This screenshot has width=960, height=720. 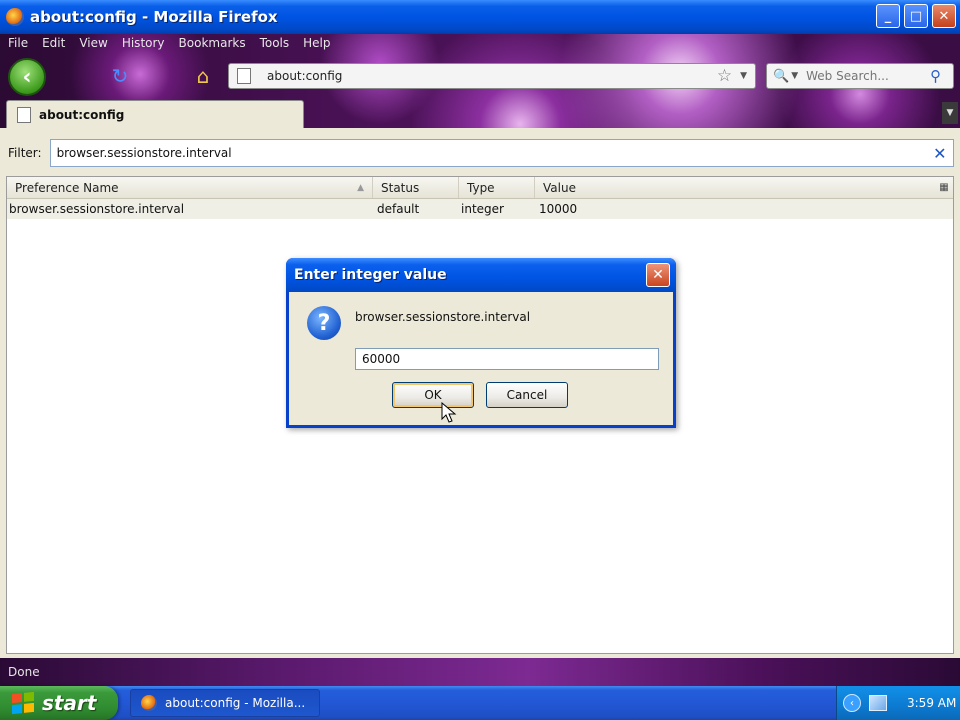 What do you see at coordinates (416, 187) in the screenshot?
I see `column-header-status: Status` at bounding box center [416, 187].